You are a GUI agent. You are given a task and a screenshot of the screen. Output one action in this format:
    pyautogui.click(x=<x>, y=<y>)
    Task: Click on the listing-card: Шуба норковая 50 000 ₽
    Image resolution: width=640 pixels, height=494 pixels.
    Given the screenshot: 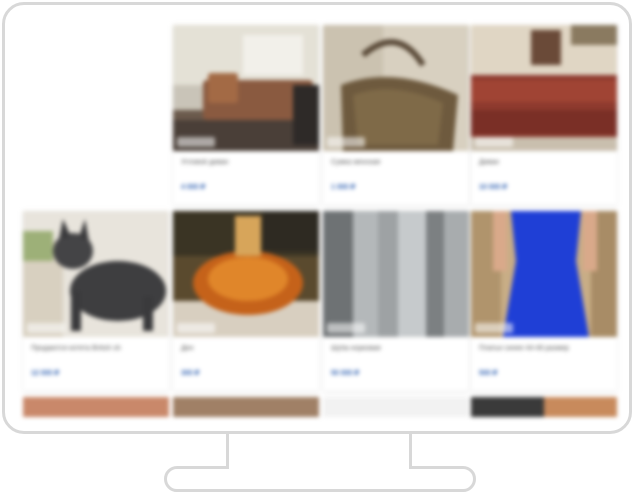 What is the action you would take?
    pyautogui.click(x=396, y=301)
    